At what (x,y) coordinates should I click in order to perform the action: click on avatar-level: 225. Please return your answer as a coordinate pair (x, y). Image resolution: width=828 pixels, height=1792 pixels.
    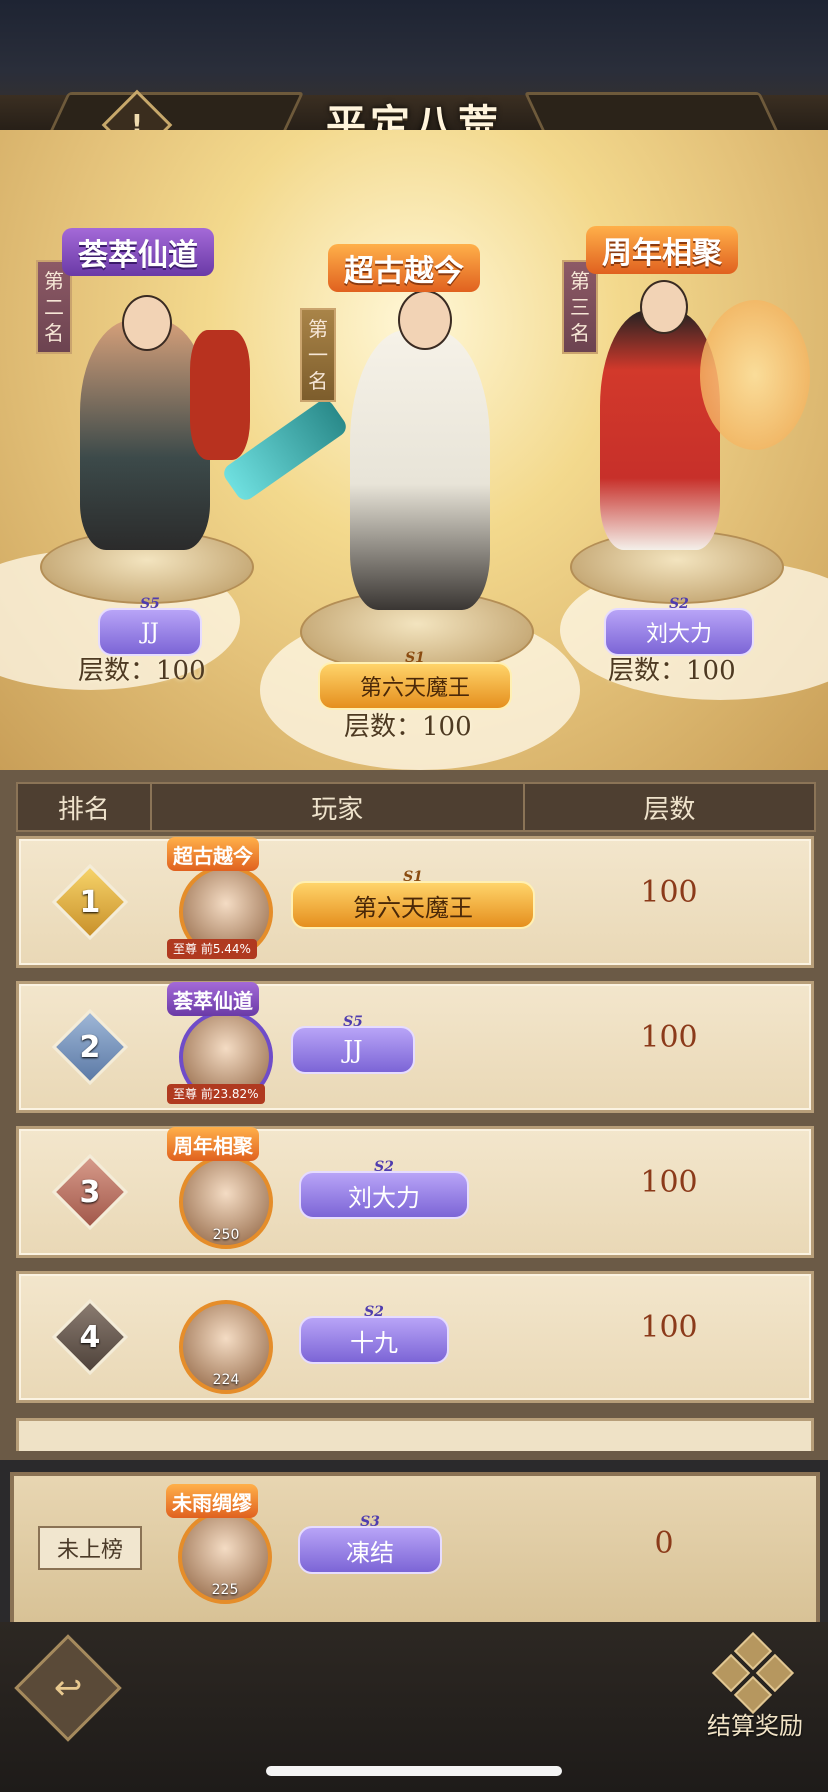
    Looking at the image, I should click on (225, 1590).